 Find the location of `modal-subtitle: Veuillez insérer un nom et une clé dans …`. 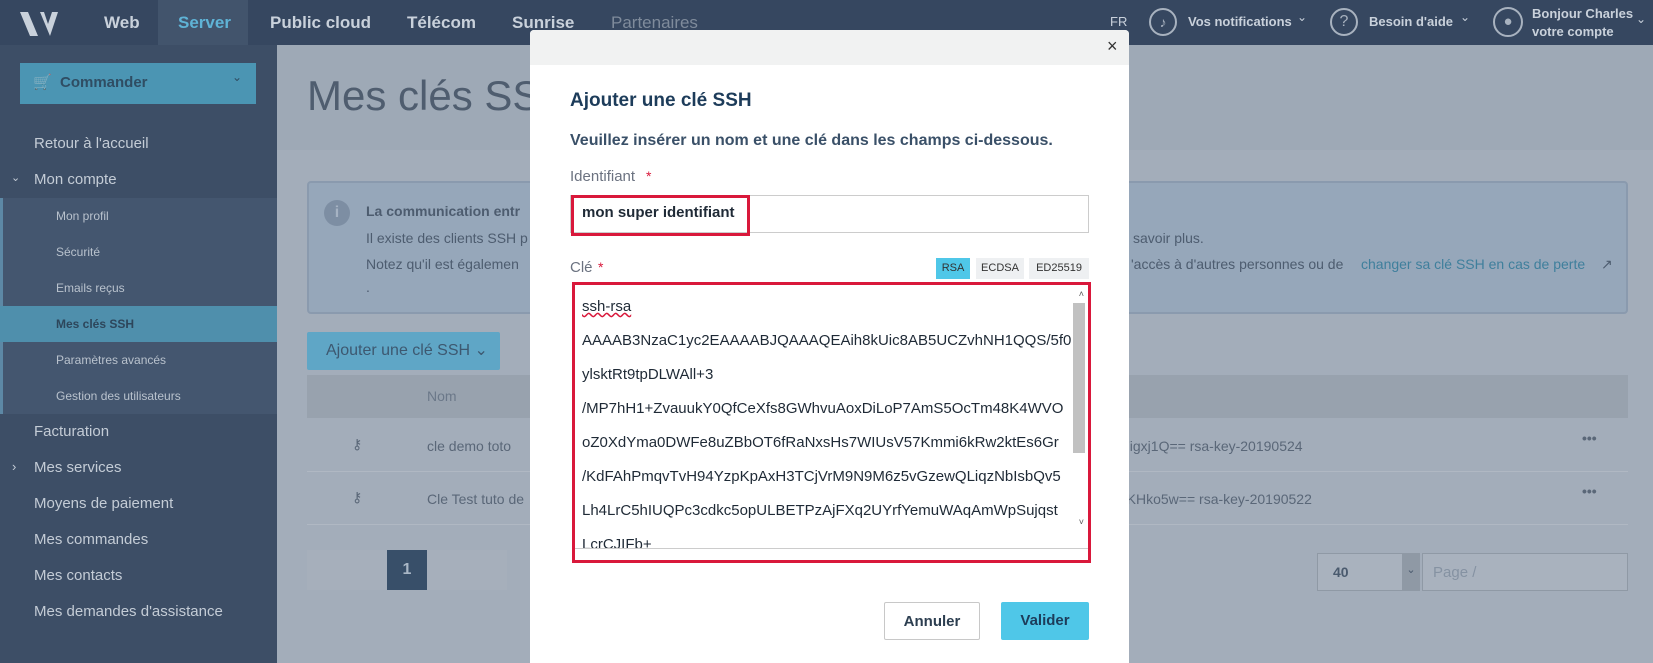

modal-subtitle: Veuillez insérer un nom et une clé dans … is located at coordinates (811, 140).